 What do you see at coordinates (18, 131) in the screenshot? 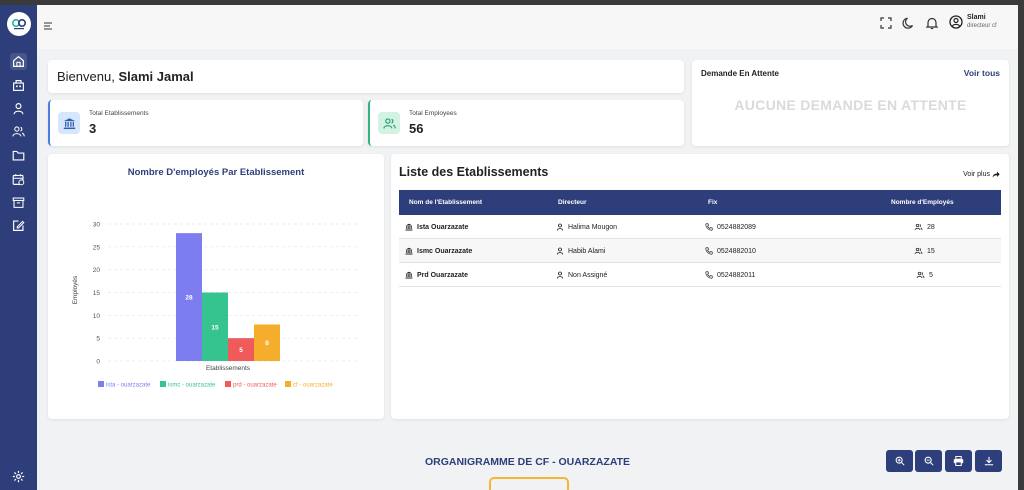
I see `sidebar-item-employees` at bounding box center [18, 131].